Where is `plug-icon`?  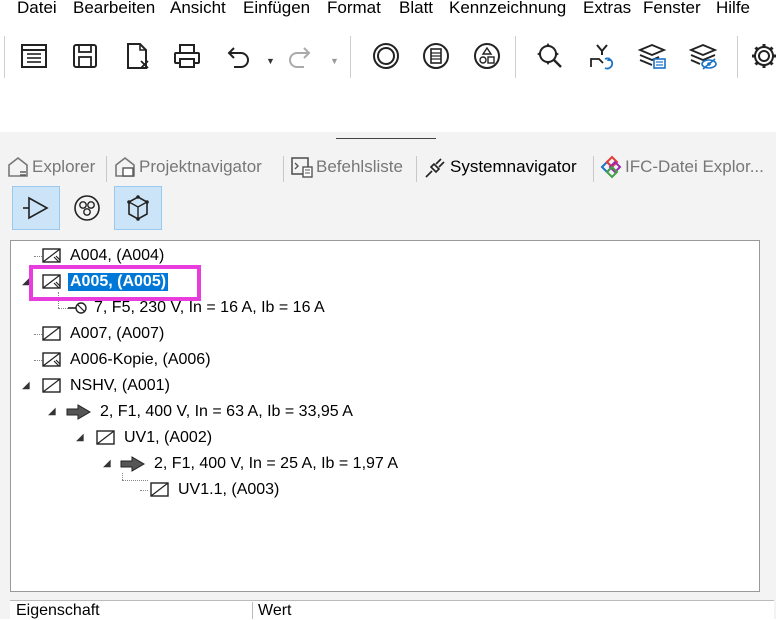
plug-icon is located at coordinates (435, 168).